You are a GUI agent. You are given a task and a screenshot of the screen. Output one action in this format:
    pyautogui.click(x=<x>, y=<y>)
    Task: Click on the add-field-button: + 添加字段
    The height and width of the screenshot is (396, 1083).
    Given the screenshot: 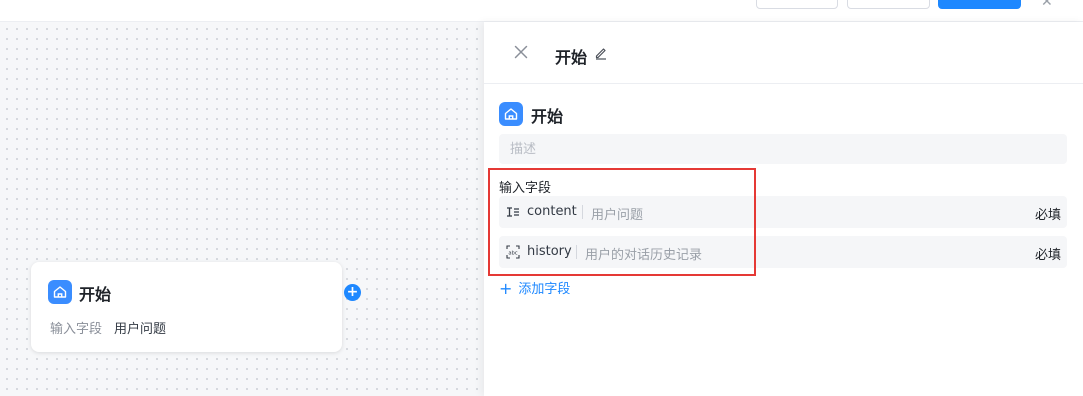 What is the action you would take?
    pyautogui.click(x=534, y=288)
    